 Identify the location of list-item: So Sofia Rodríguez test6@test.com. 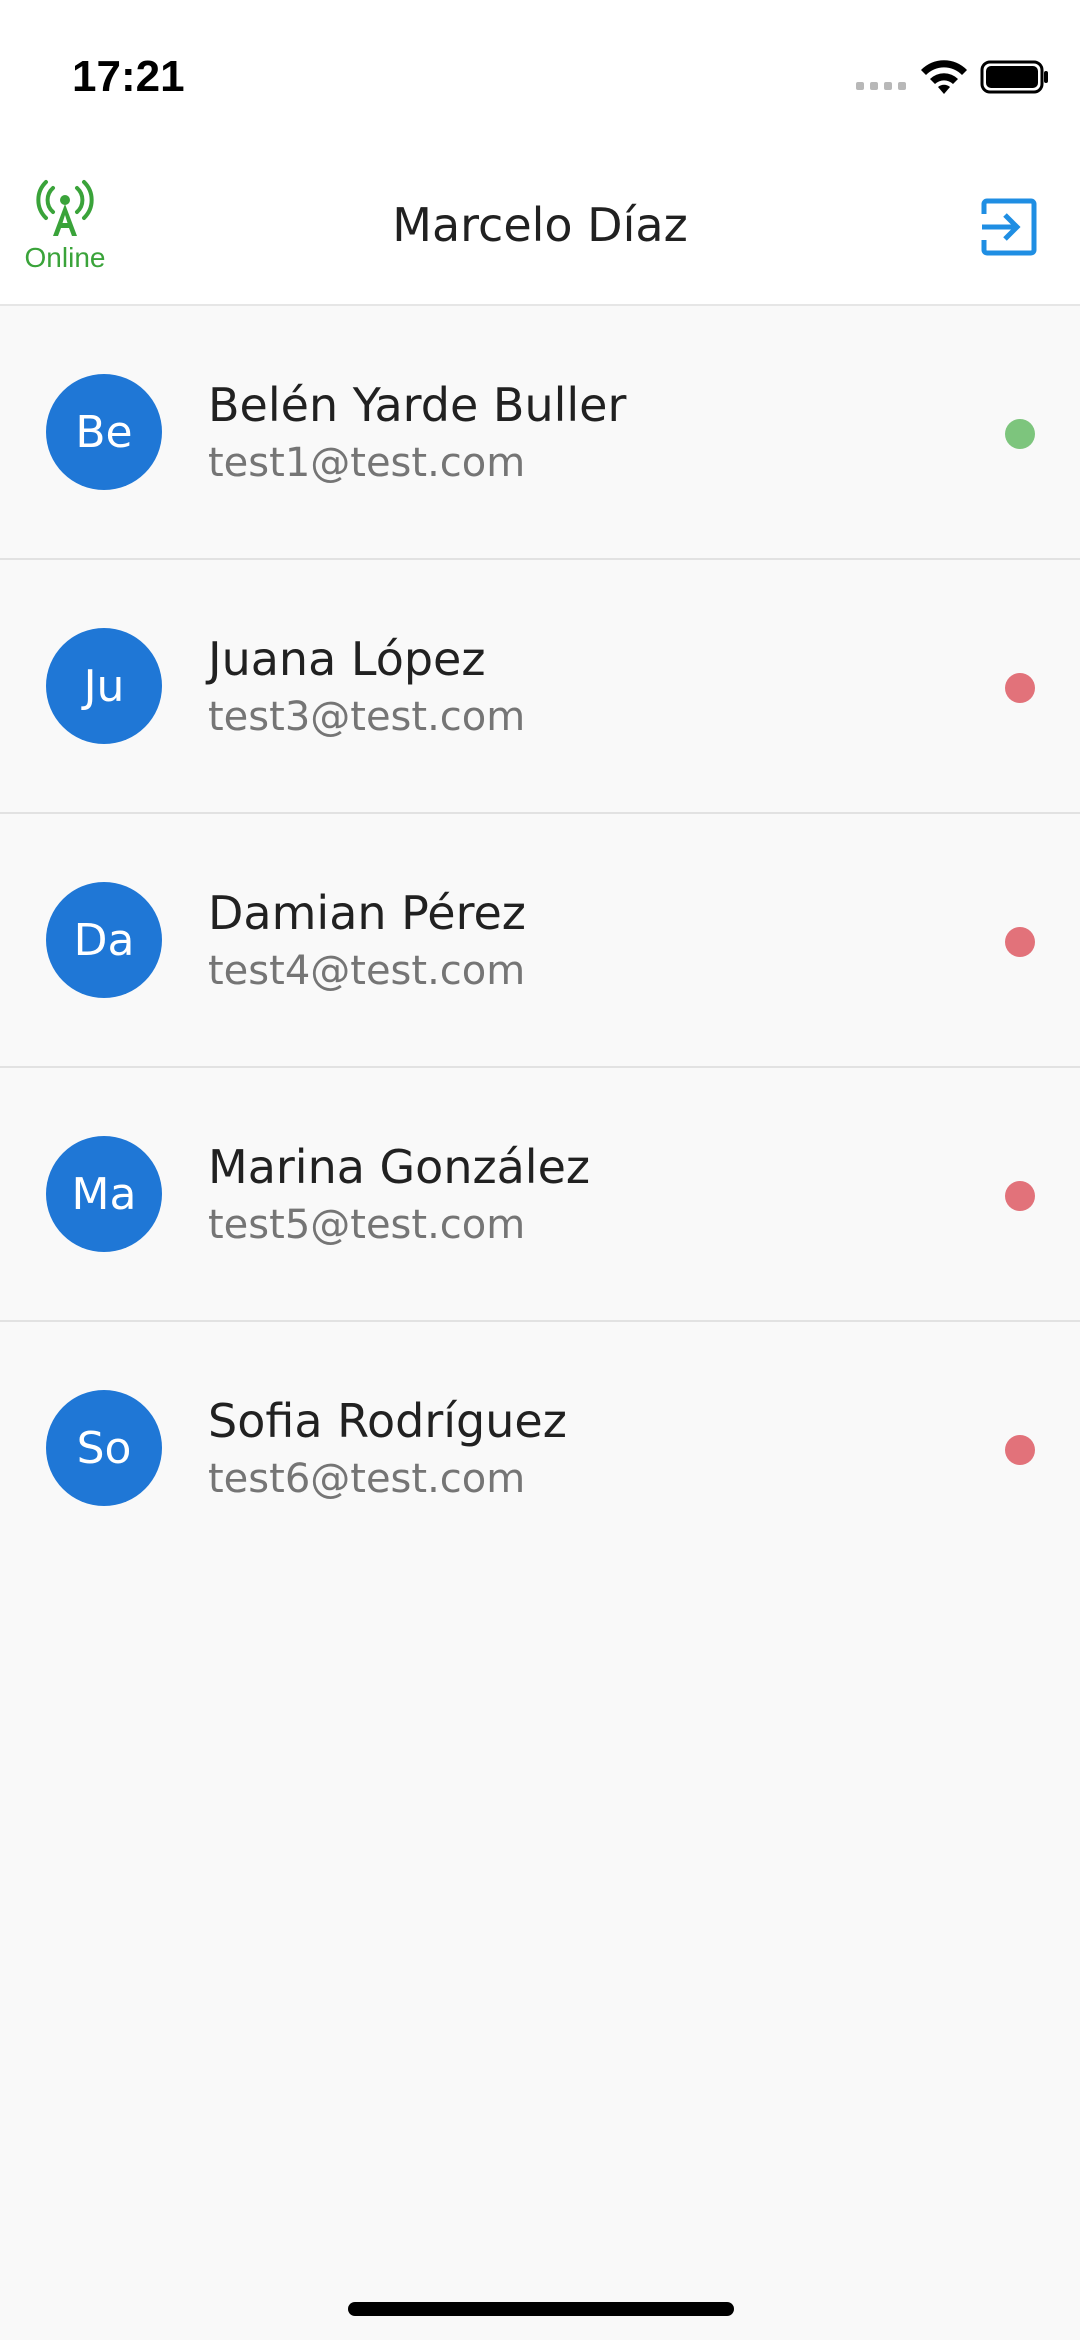
(540, 1449).